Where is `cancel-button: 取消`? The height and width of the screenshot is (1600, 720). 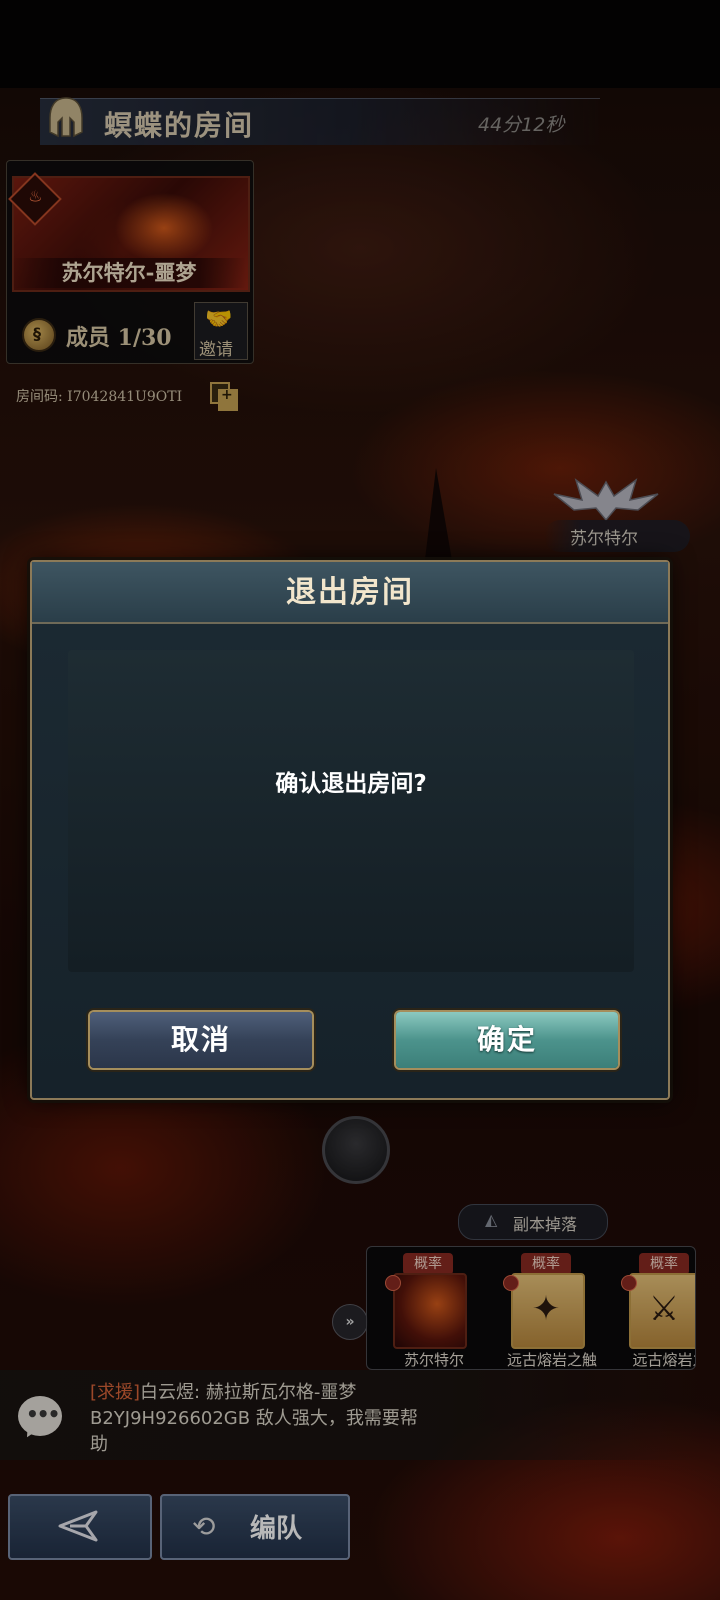
cancel-button: 取消 is located at coordinates (201, 1040).